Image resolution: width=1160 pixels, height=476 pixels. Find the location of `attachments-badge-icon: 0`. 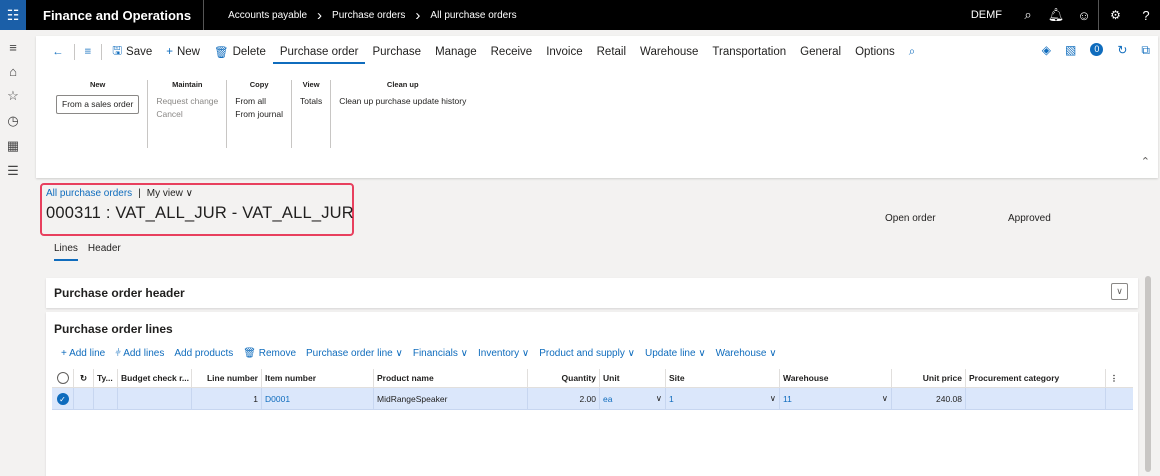

attachments-badge-icon: 0 is located at coordinates (1097, 49).